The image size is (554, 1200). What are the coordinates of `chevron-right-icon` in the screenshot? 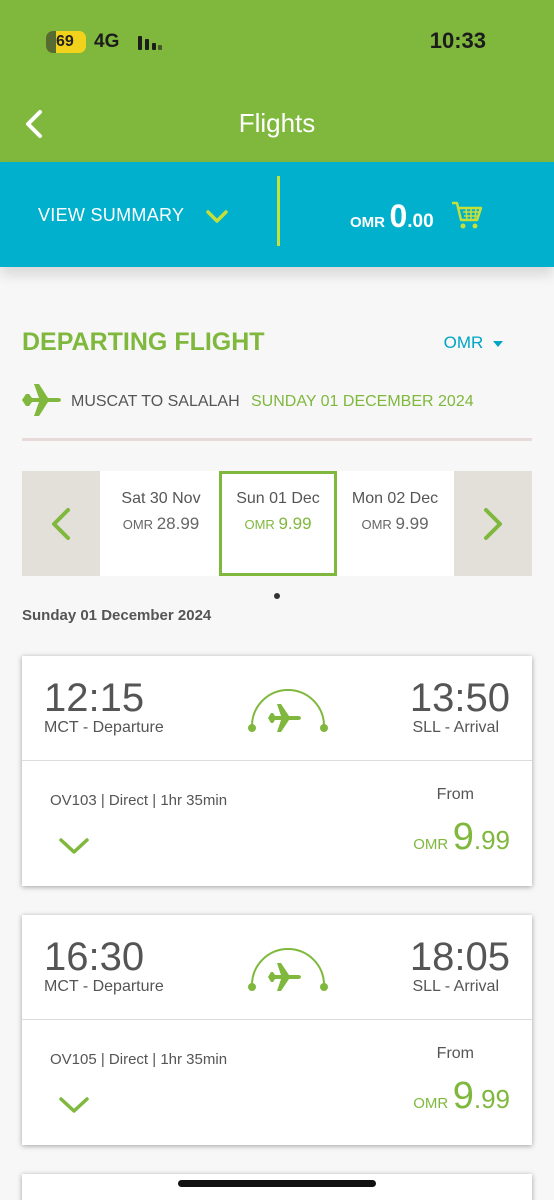 It's located at (493, 524).